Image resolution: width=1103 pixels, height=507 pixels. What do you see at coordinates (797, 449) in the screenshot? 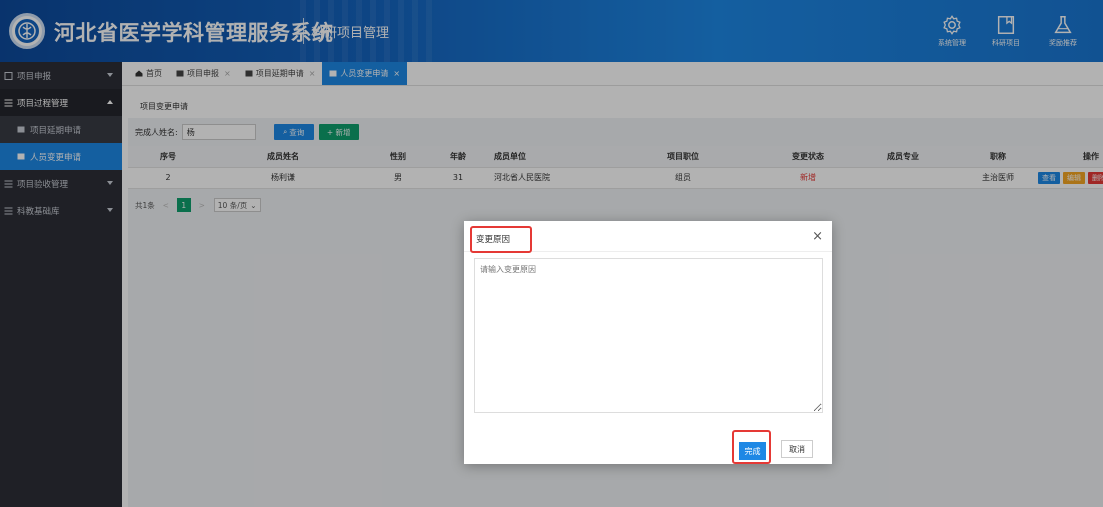
I see `cancel-button: 取消` at bounding box center [797, 449].